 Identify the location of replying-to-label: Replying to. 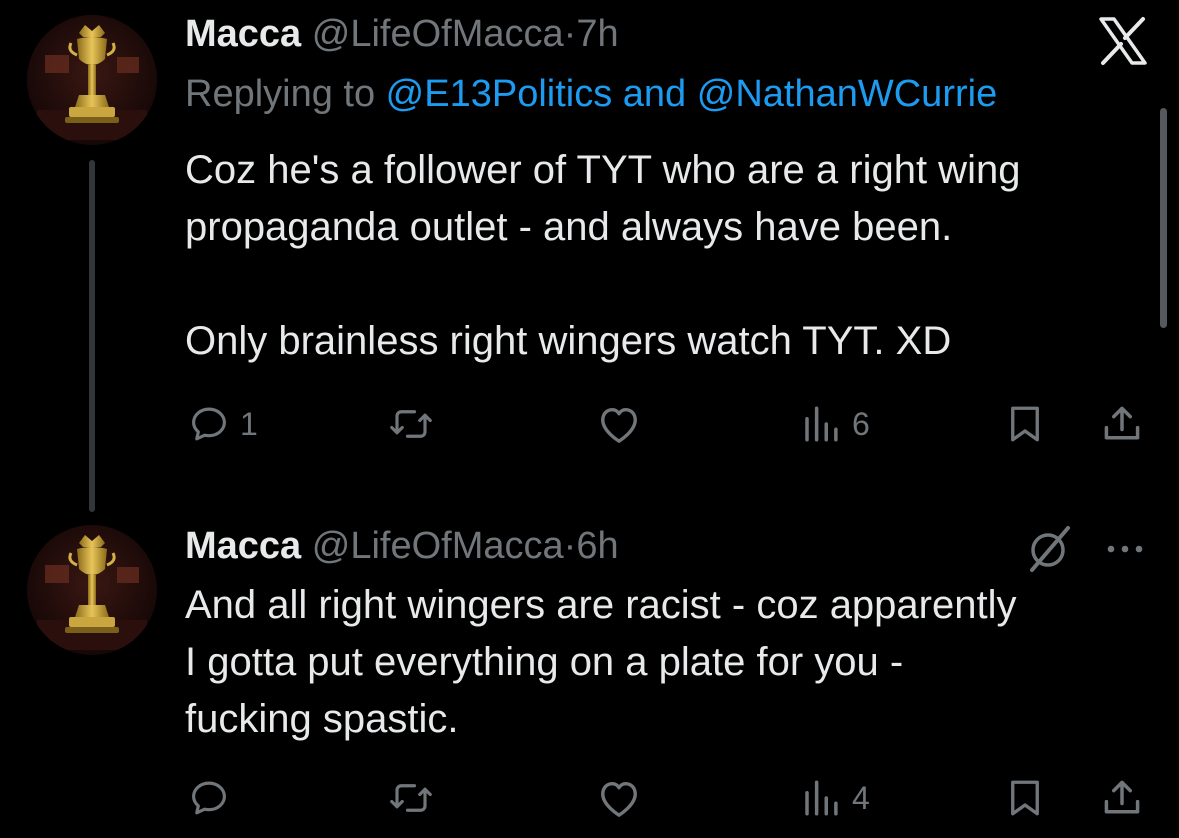
(285, 94).